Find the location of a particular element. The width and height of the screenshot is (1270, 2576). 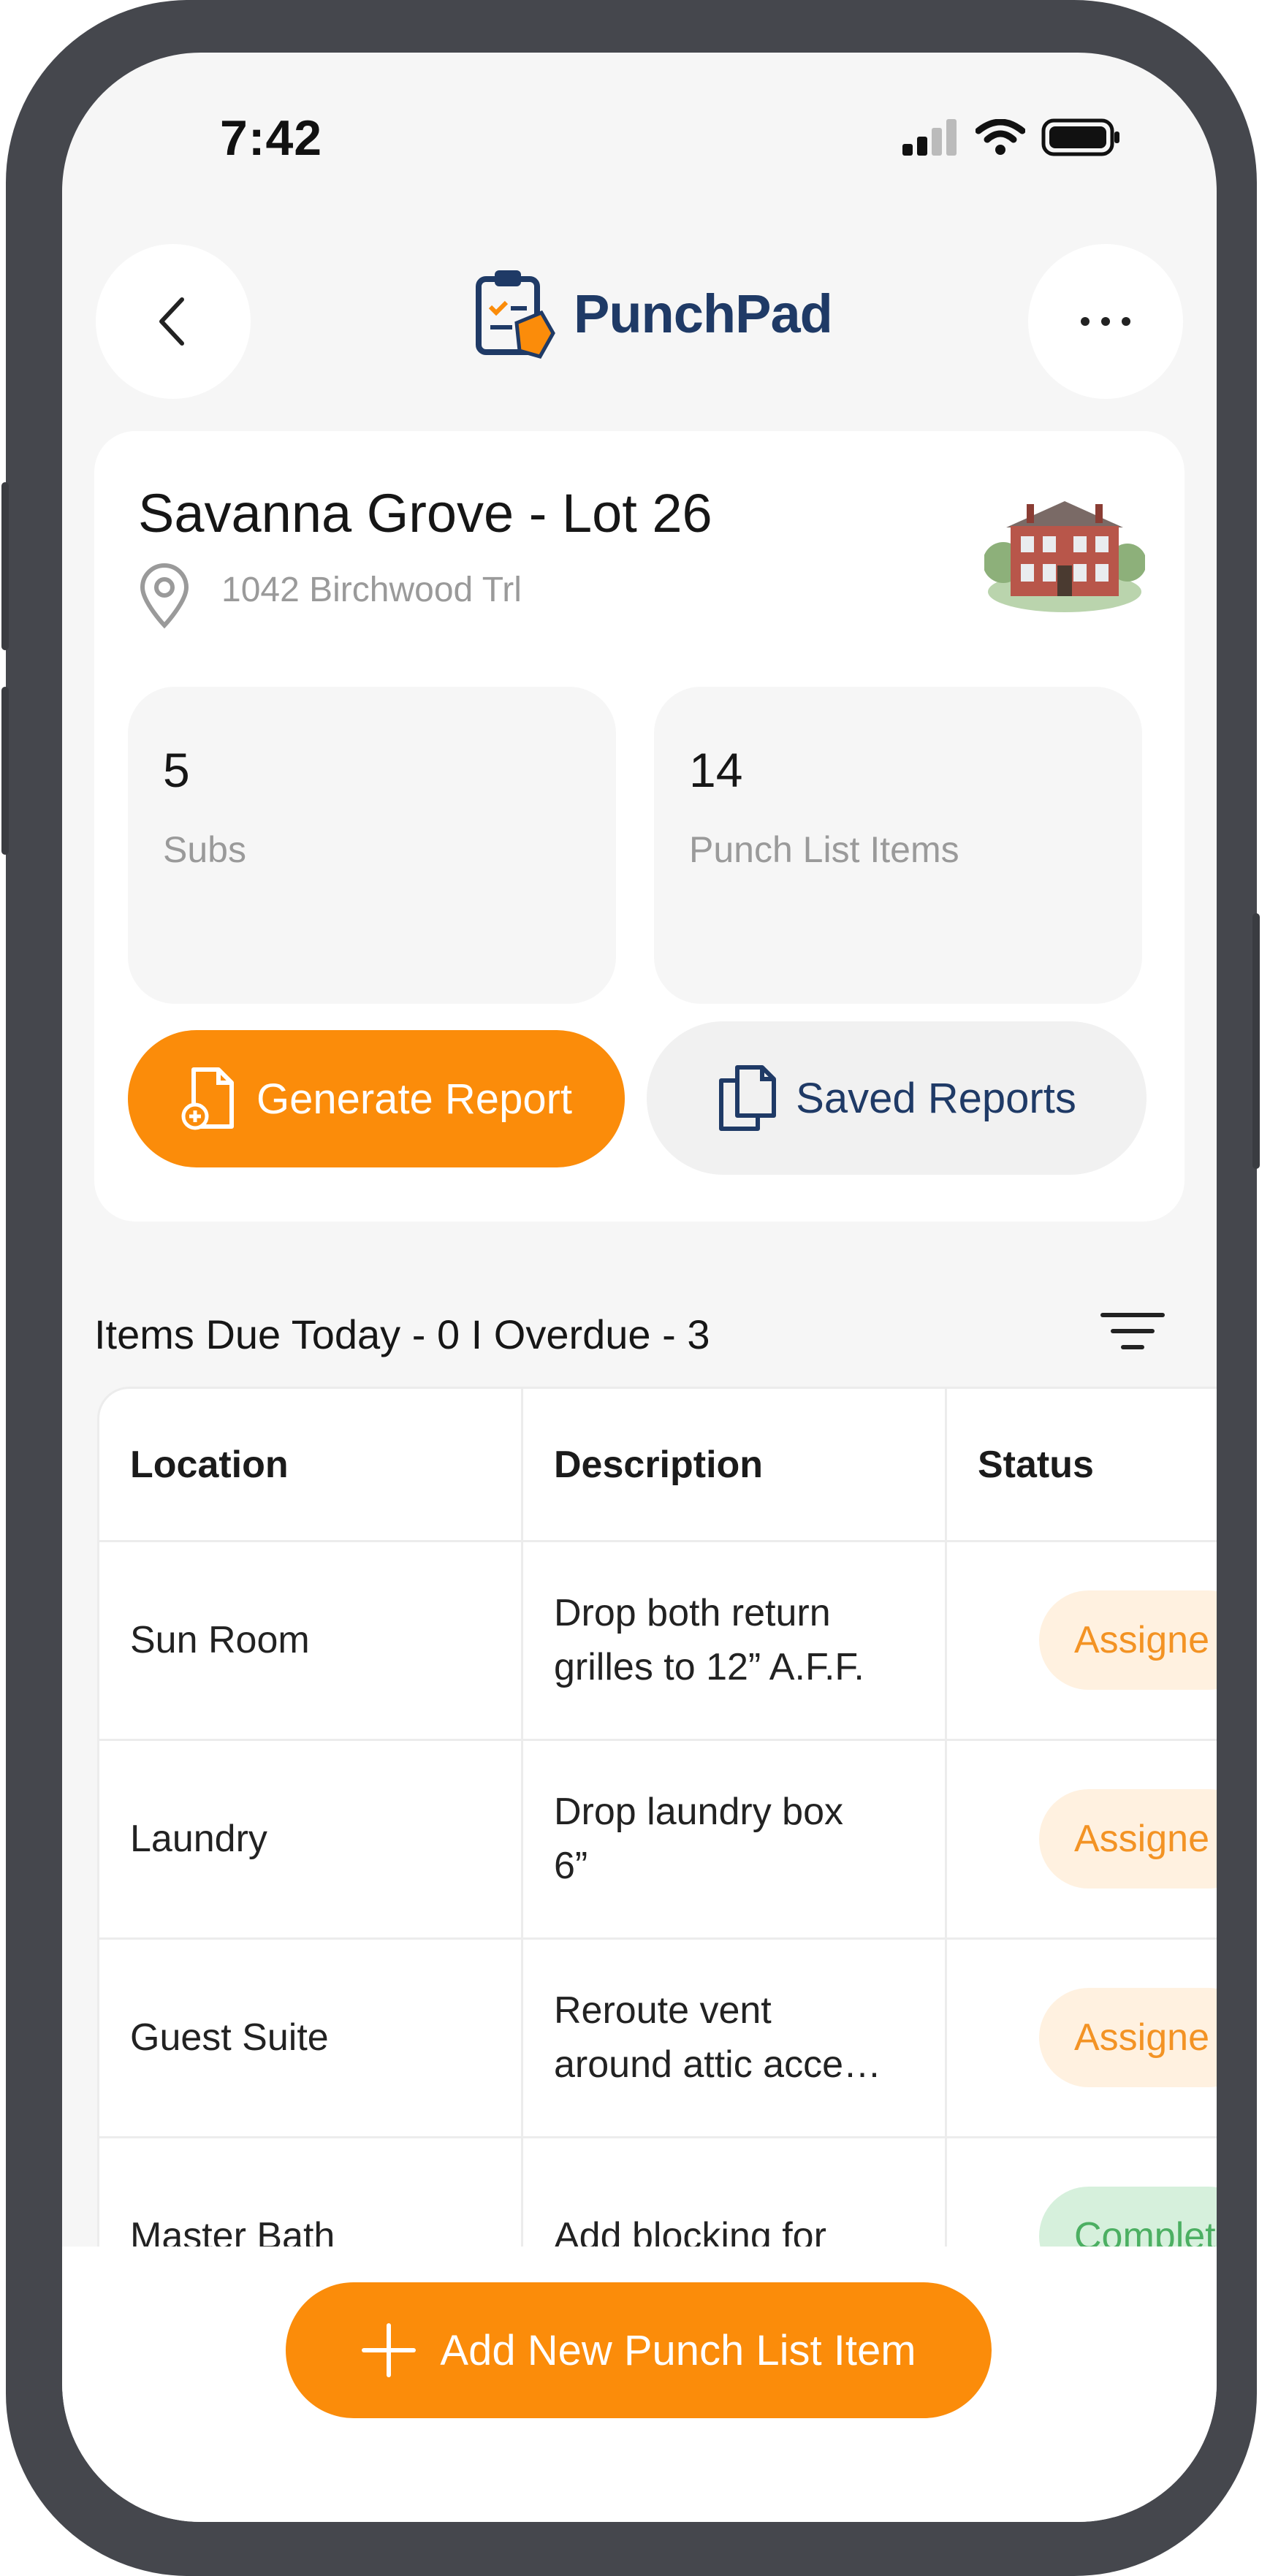

punch-items-label: Punch List Items is located at coordinates (824, 850).